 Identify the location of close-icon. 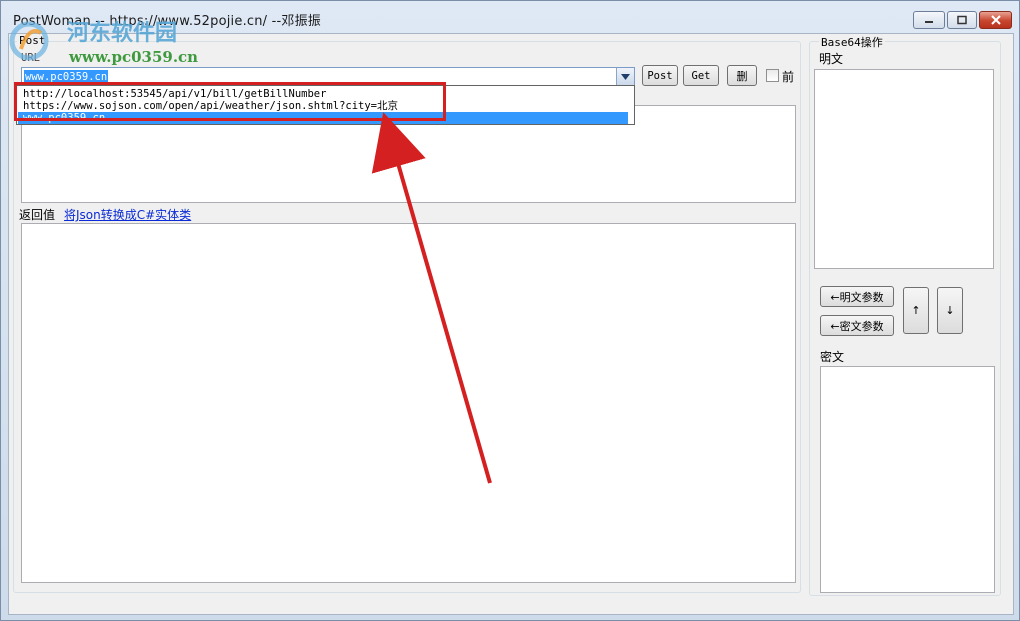
(995, 20).